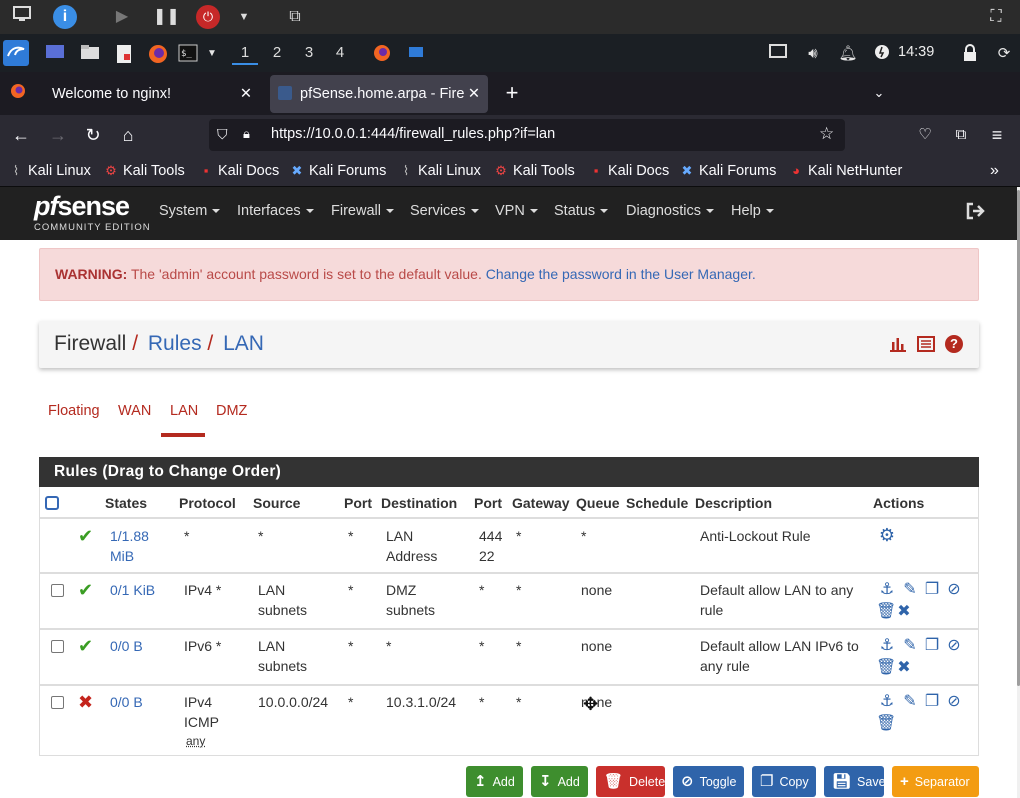 The height and width of the screenshot is (798, 1020). Describe the element at coordinates (21, 135) in the screenshot. I see `back-icon: ←` at that location.